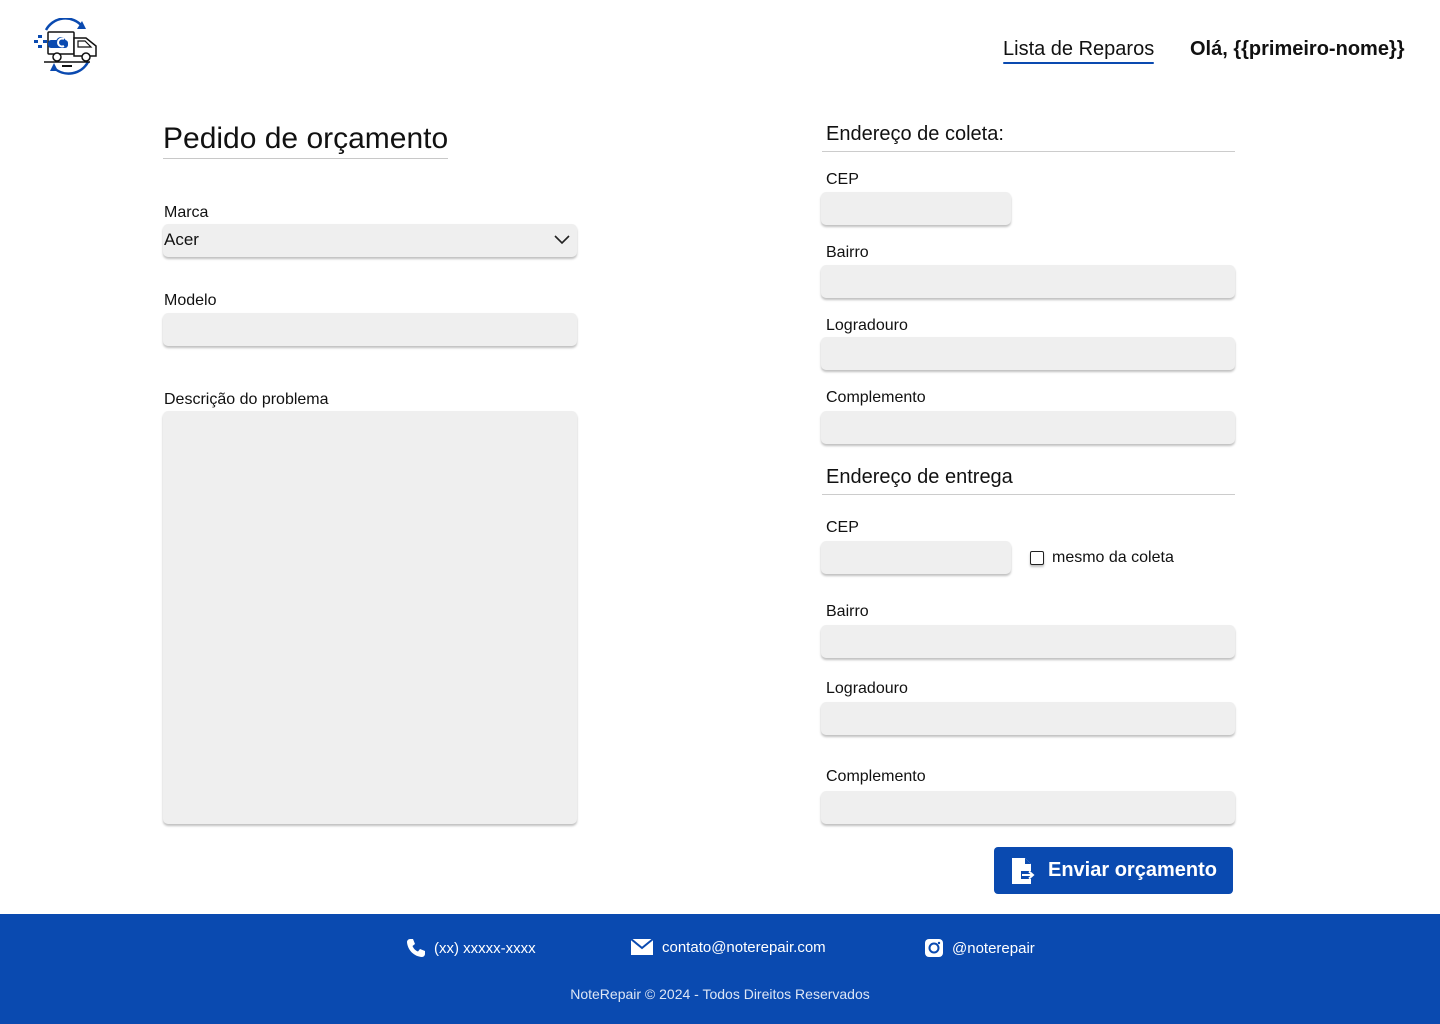  What do you see at coordinates (867, 325) in the screenshot?
I see `pickup-logradouro-label: Logradouro` at bounding box center [867, 325].